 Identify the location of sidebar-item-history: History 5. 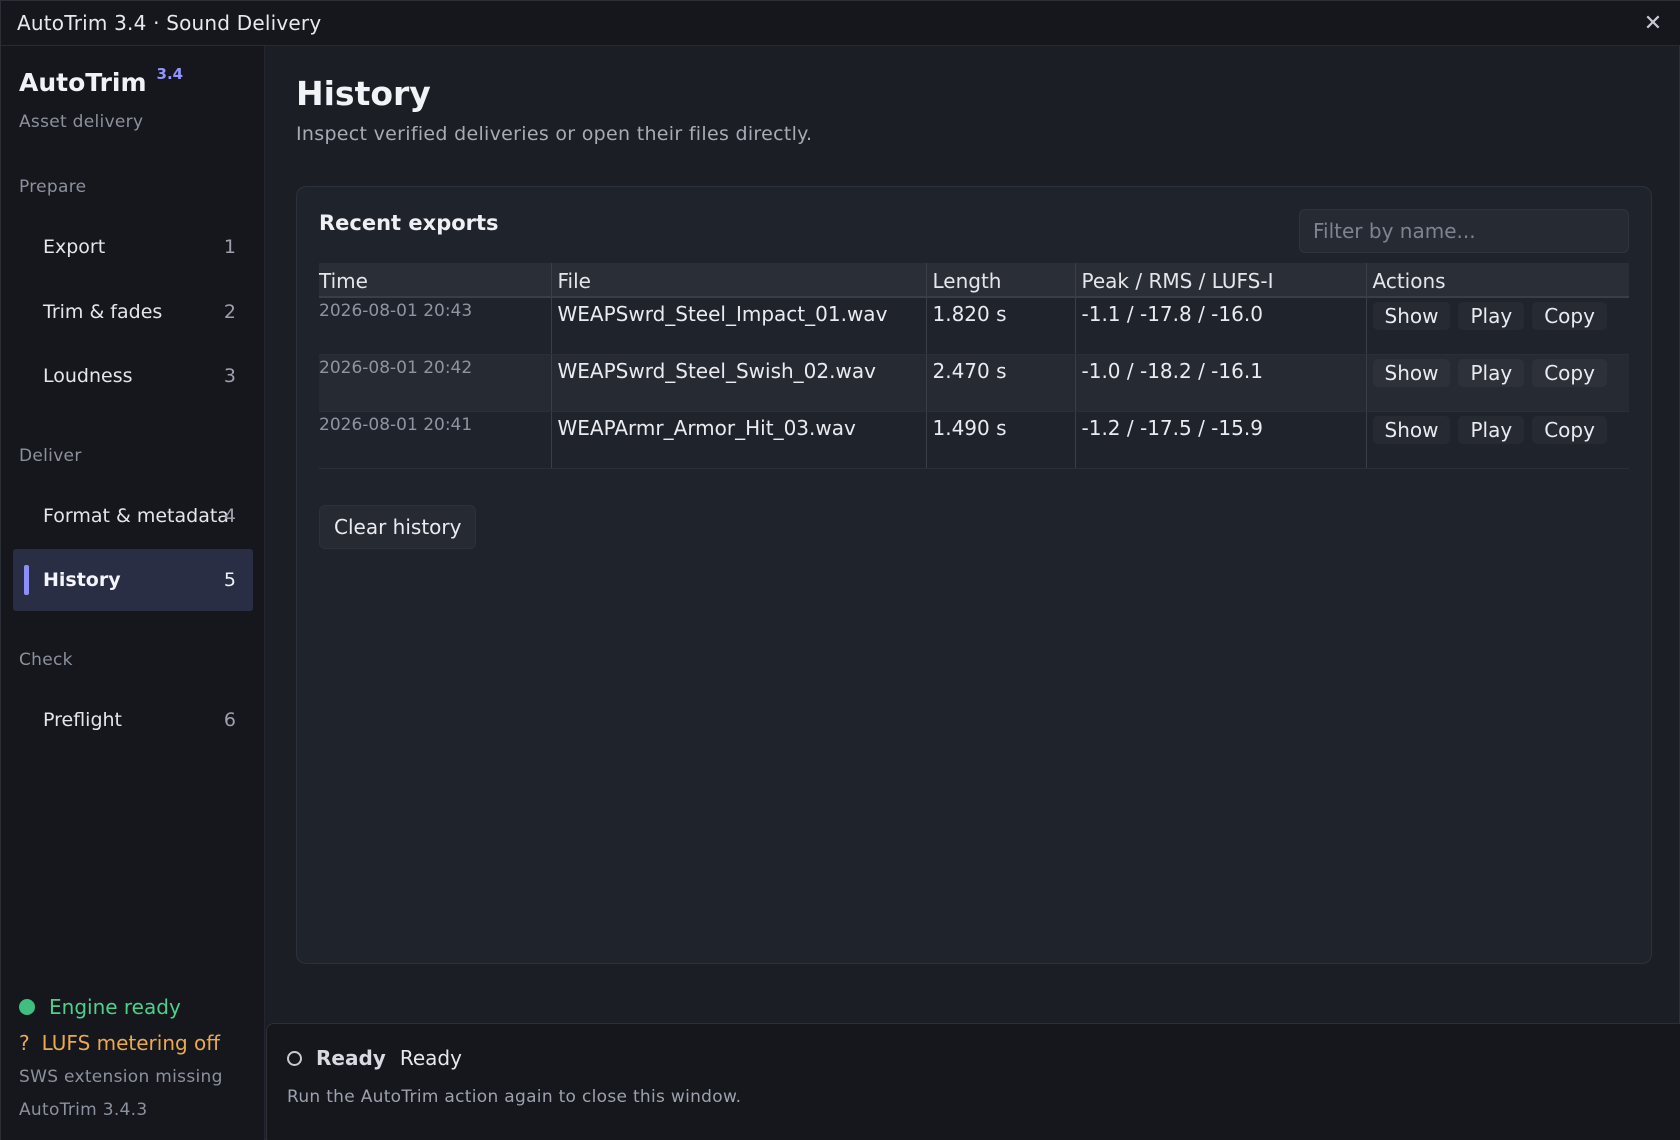
(133, 580).